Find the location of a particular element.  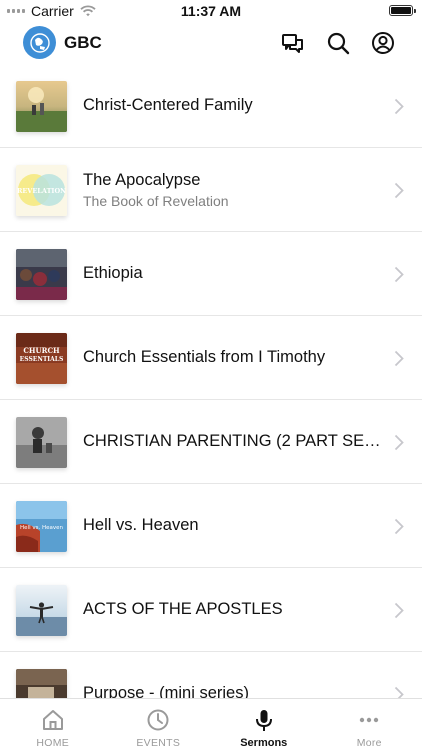

search-icon is located at coordinates (338, 43).